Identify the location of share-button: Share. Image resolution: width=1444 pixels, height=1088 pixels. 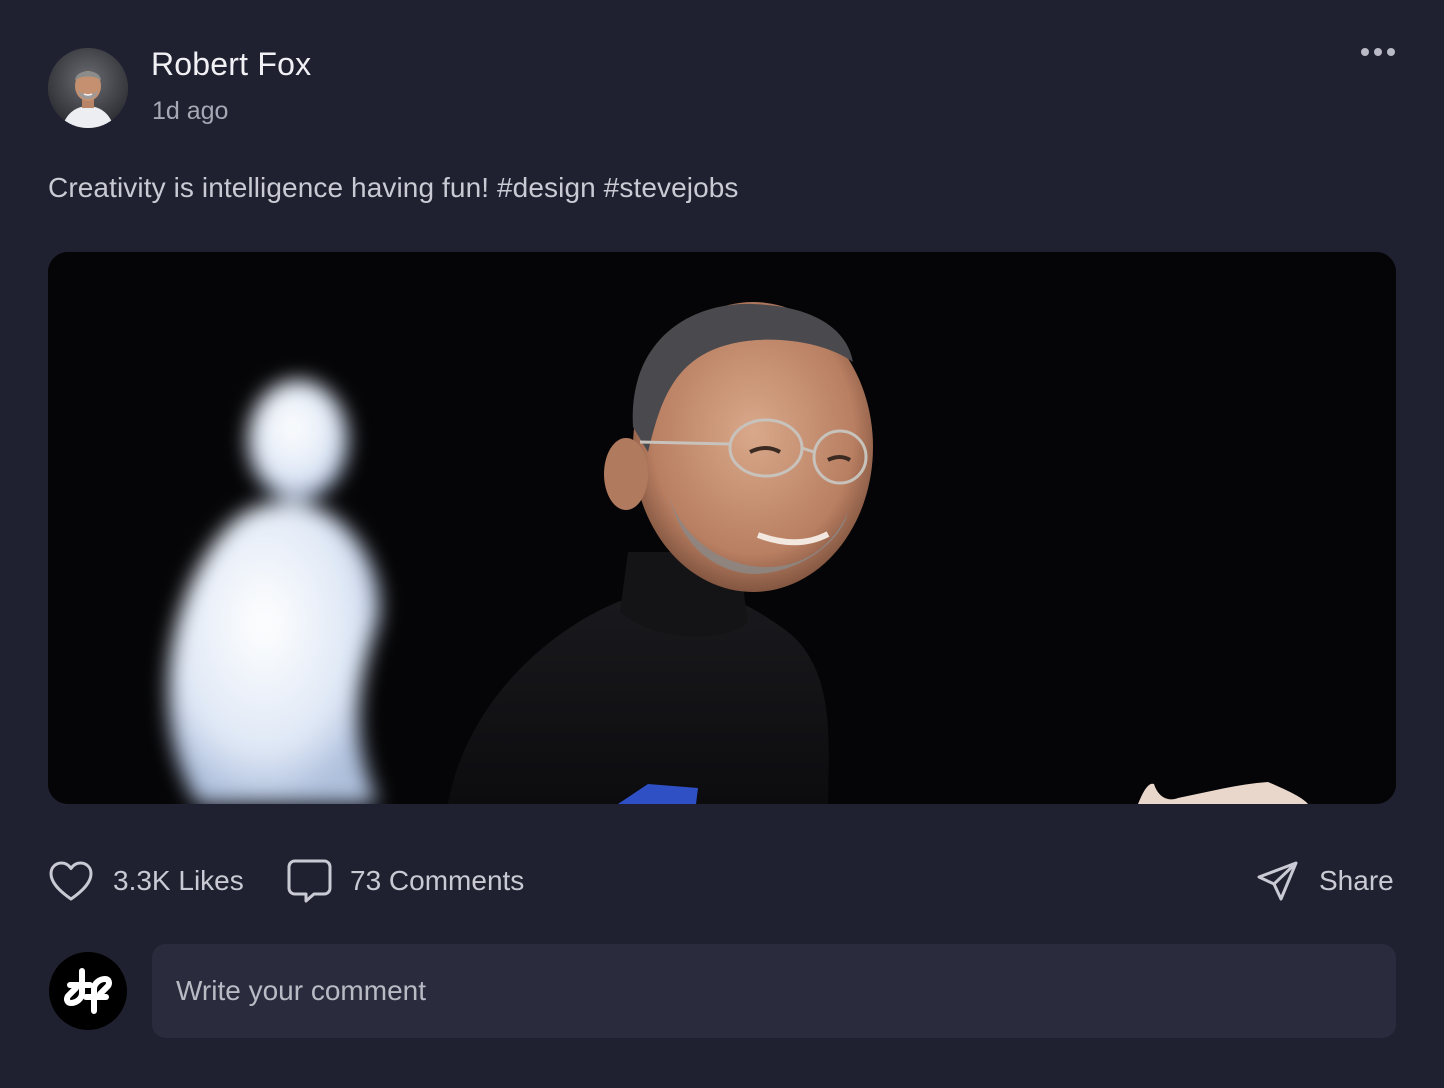
(1325, 881).